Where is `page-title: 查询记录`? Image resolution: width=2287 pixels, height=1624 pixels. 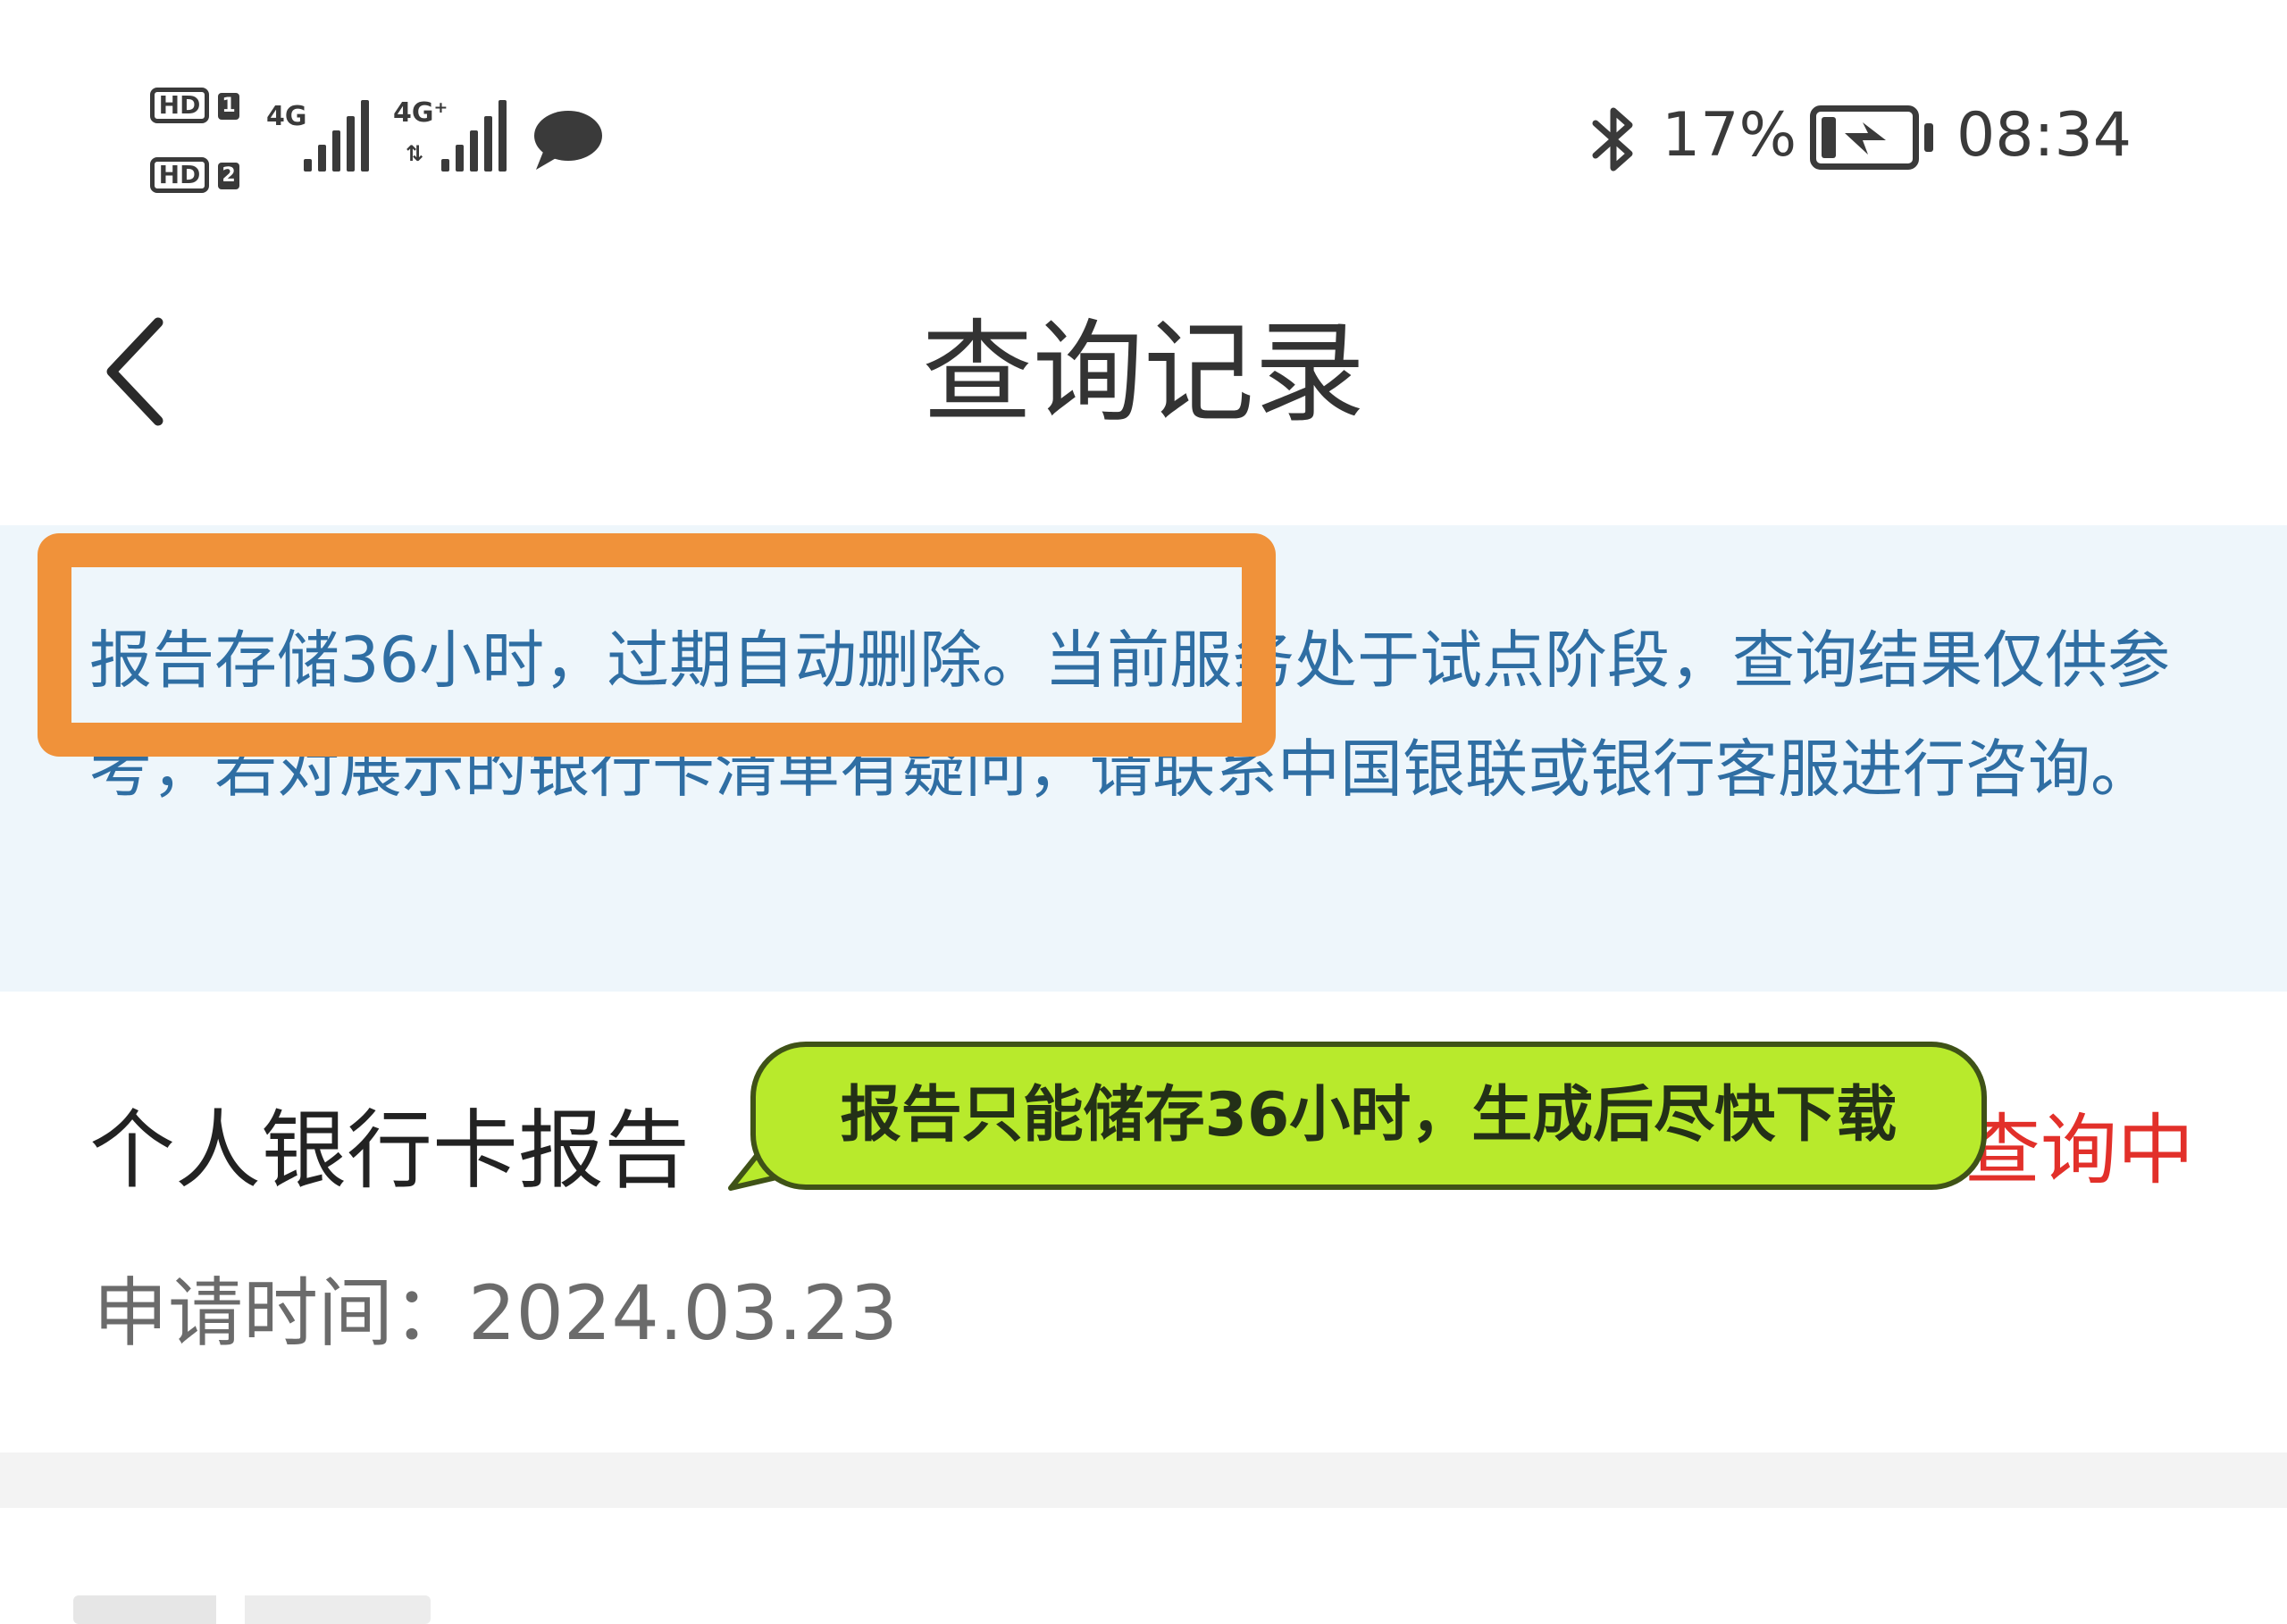
page-title: 查询记录 is located at coordinates (1143, 373).